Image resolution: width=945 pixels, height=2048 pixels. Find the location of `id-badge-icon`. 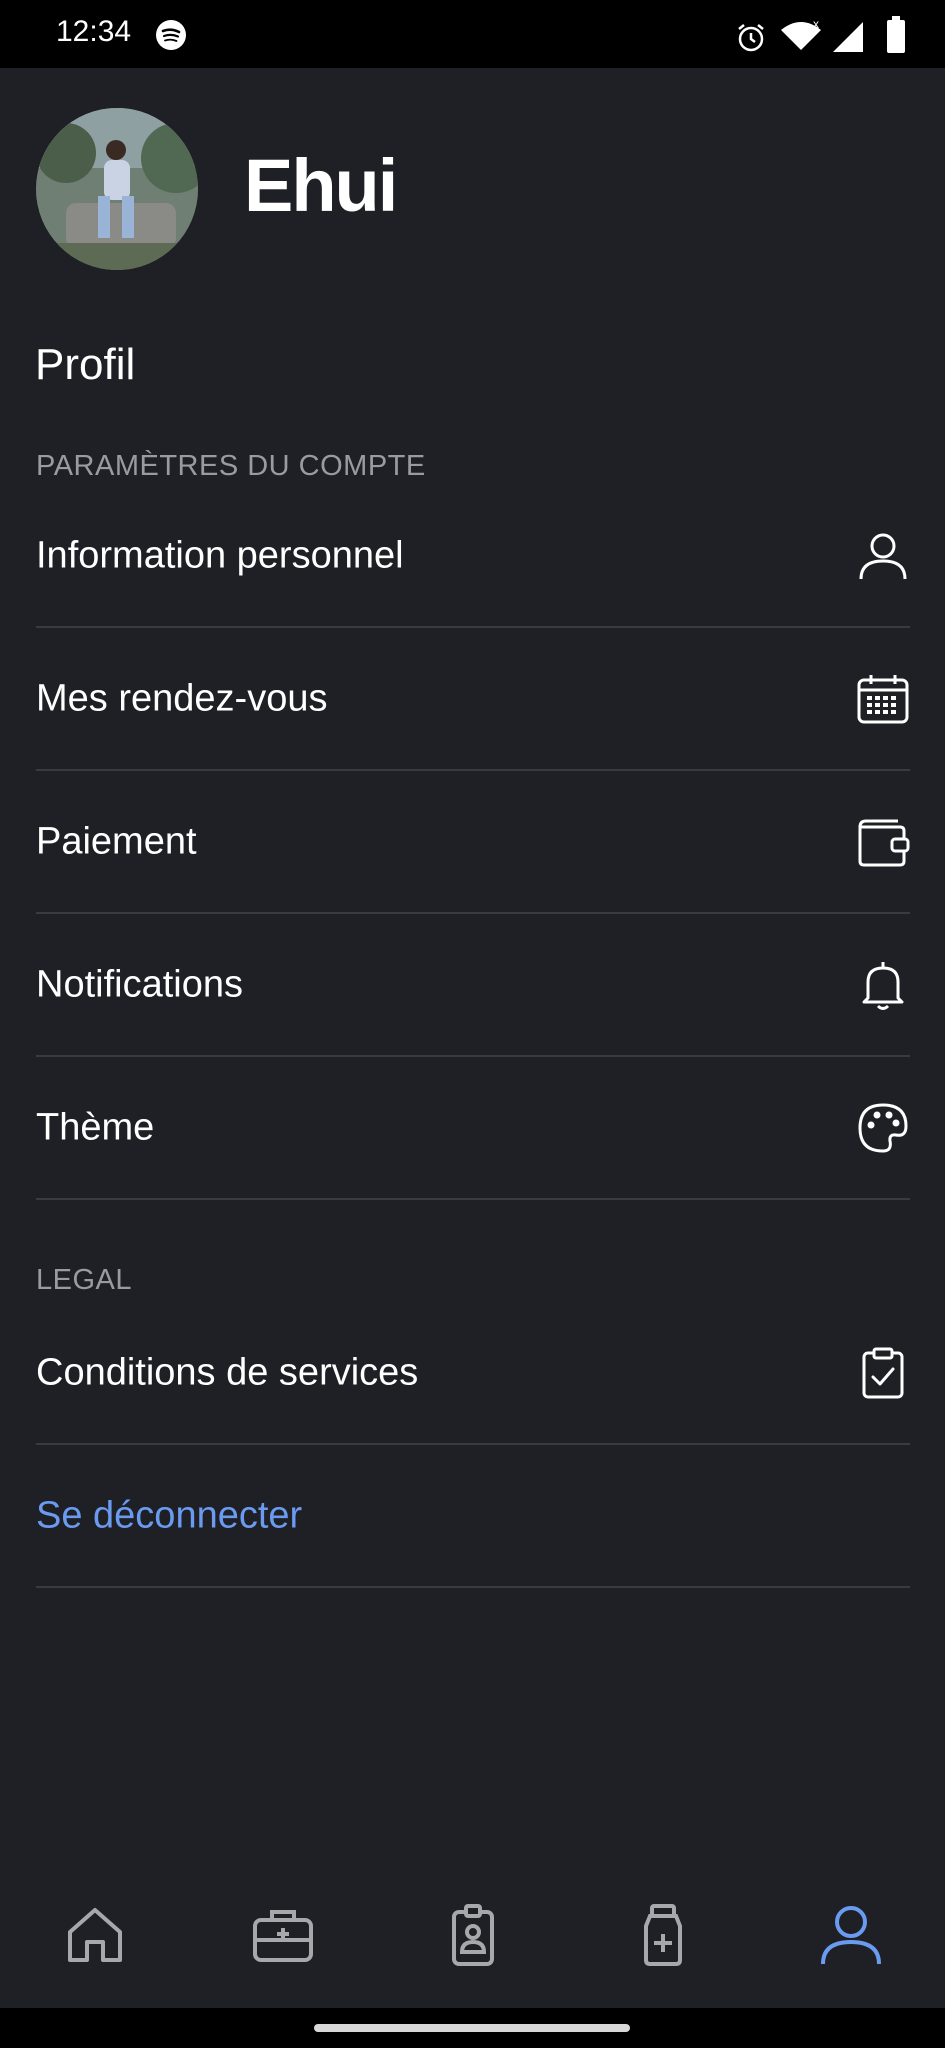

id-badge-icon is located at coordinates (473, 1935).